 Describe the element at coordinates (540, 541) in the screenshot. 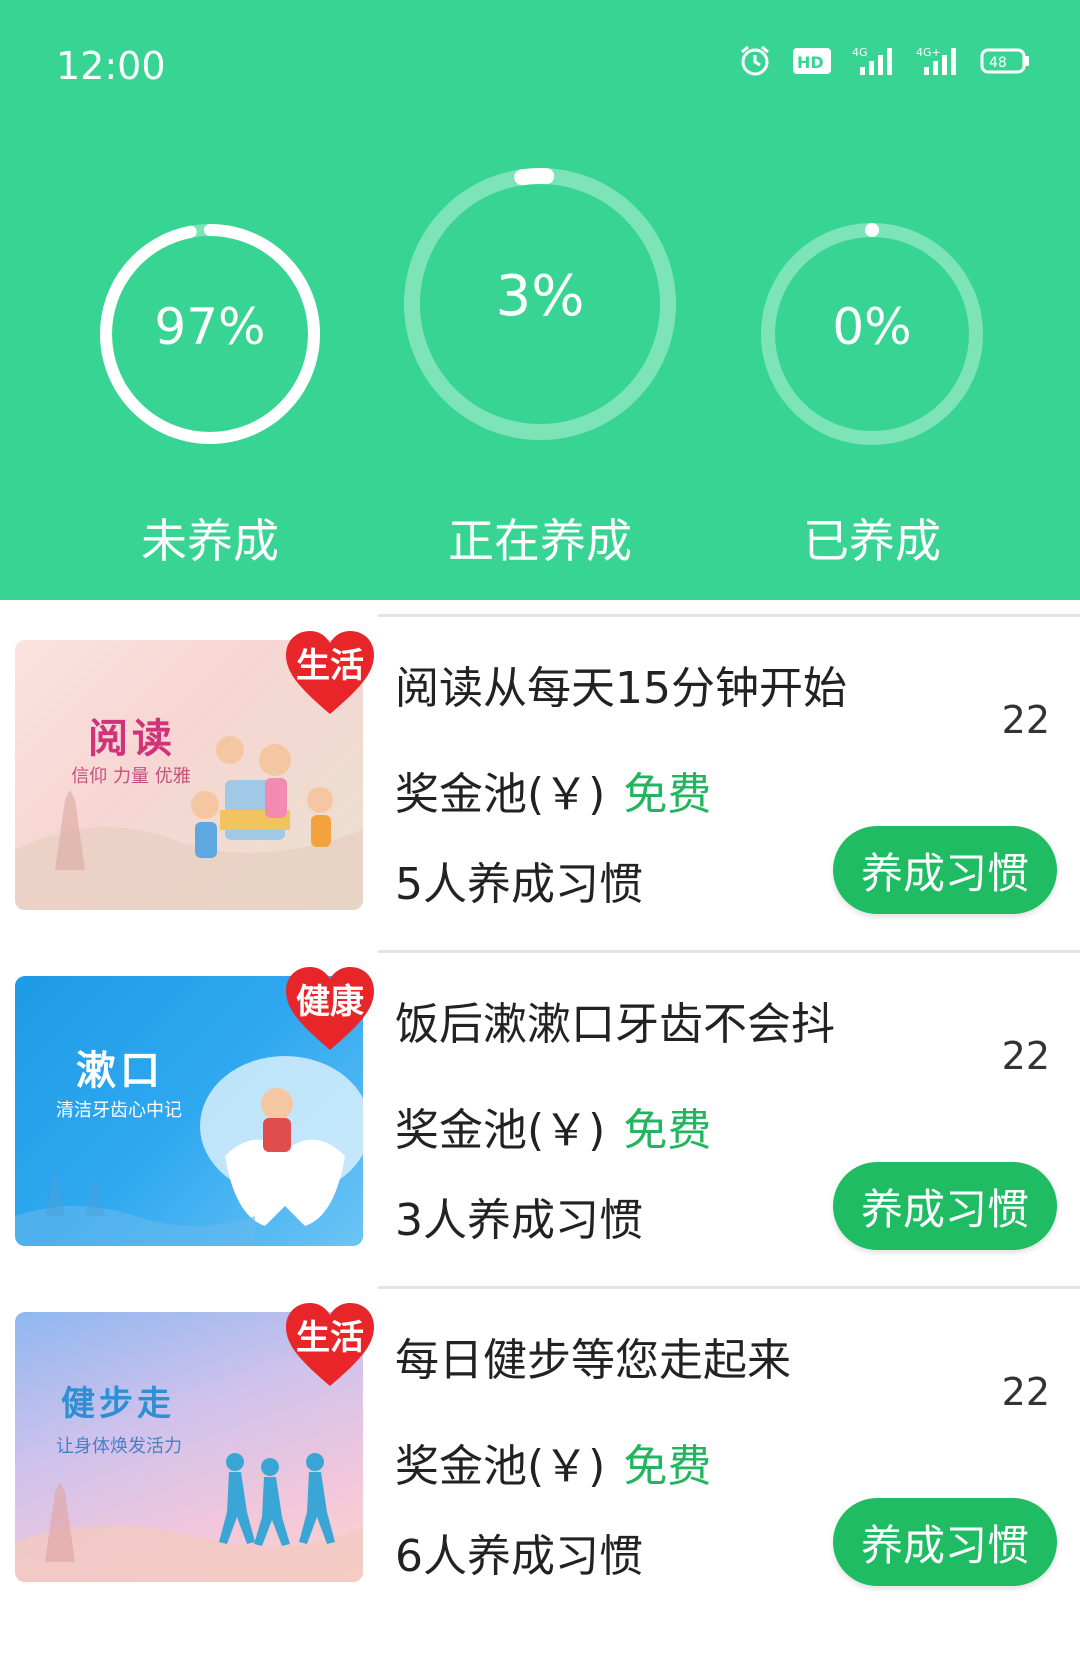

I see `stat-label: 正在养成` at that location.